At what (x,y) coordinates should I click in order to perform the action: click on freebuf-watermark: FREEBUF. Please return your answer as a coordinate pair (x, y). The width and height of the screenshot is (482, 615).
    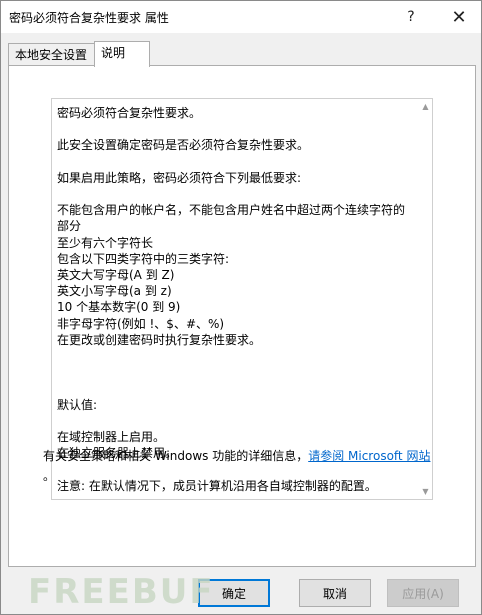
    Looking at the image, I should click on (121, 592).